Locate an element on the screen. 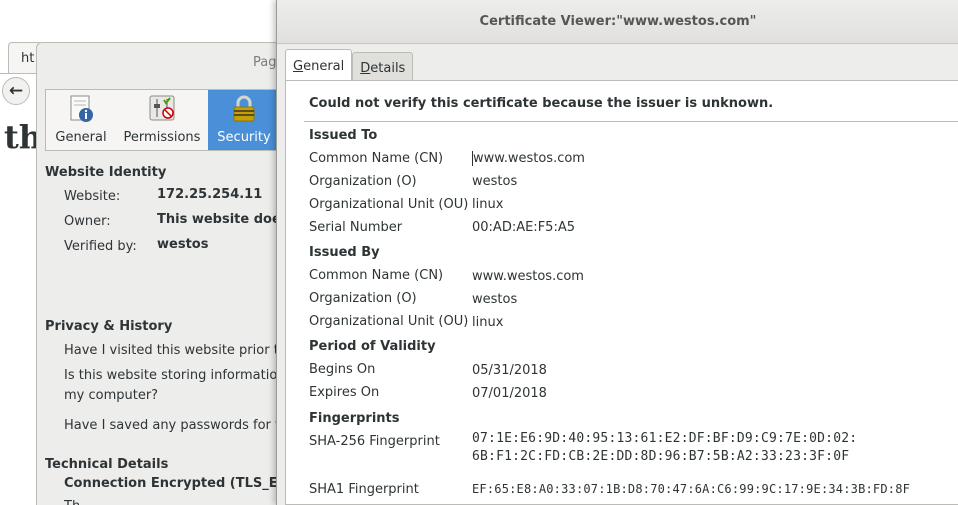 Image resolution: width=958 pixels, height=505 pixels. storing-question-line1: Is this website storing informatio is located at coordinates (171, 375).